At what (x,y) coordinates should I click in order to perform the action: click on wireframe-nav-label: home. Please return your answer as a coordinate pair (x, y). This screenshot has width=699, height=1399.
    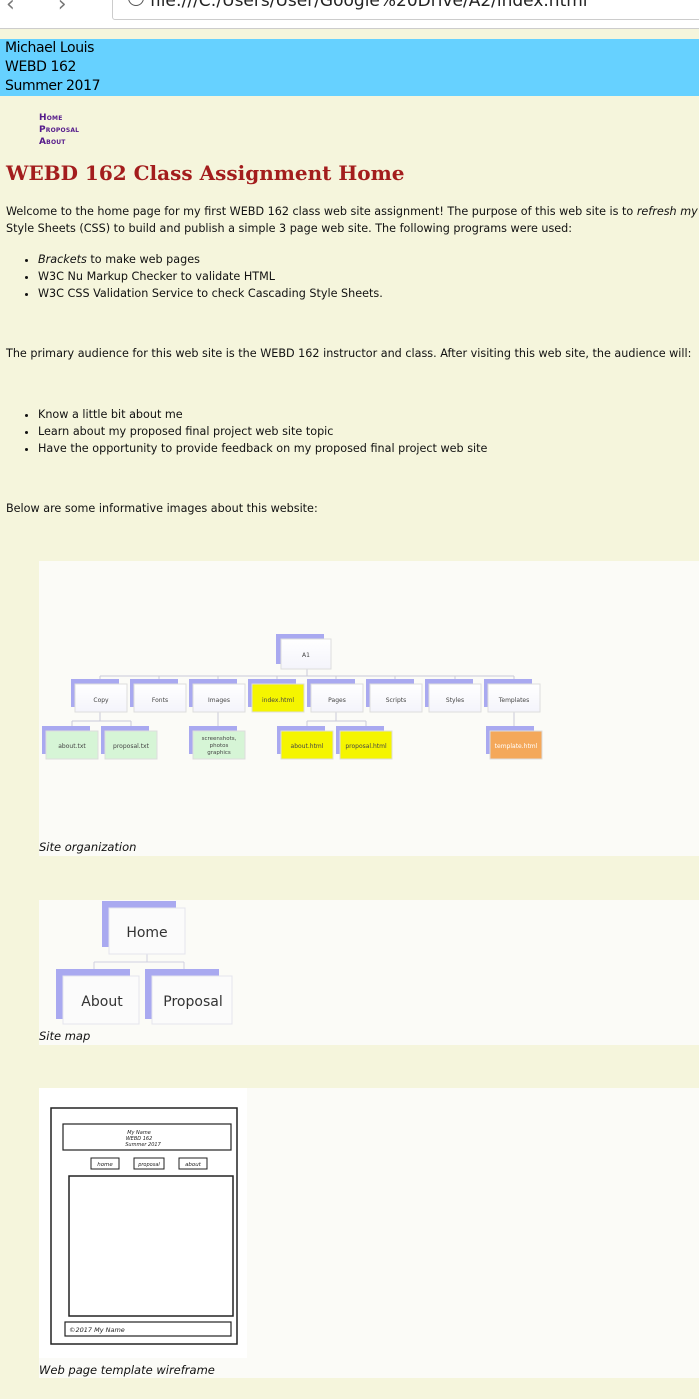
    Looking at the image, I should click on (105, 1165).